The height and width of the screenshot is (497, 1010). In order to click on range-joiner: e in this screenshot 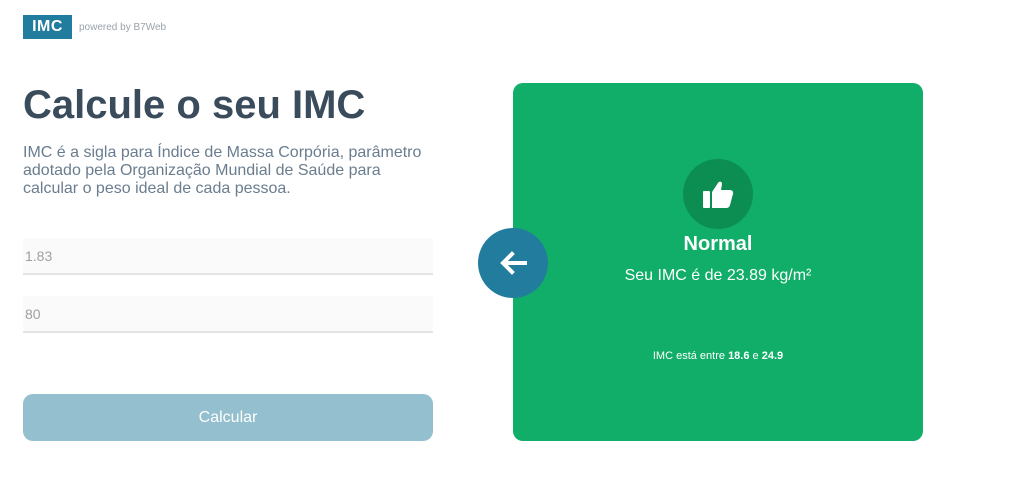, I will do `click(755, 356)`.